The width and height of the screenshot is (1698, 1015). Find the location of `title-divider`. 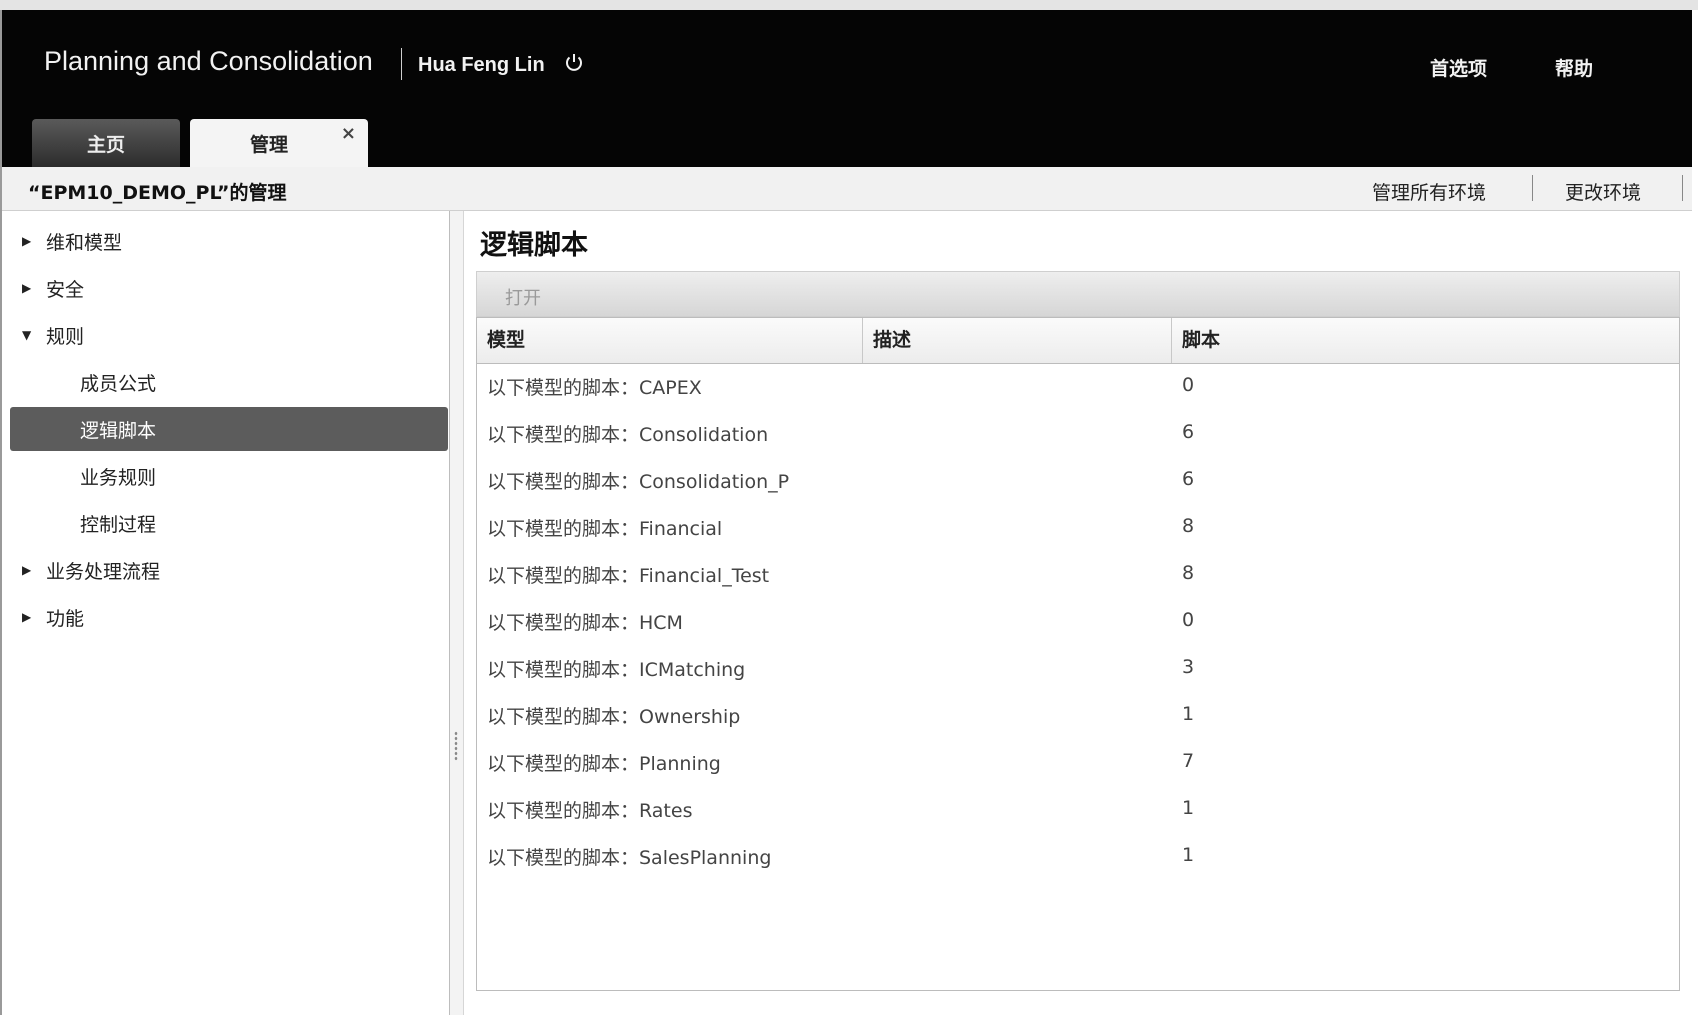

title-divider is located at coordinates (401, 64).